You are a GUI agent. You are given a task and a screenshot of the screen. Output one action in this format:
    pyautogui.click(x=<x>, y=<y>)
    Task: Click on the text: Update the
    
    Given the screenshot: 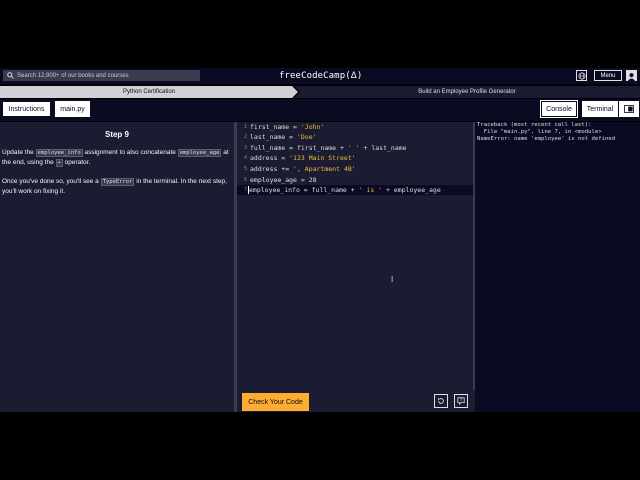 What is the action you would take?
    pyautogui.click(x=19, y=152)
    